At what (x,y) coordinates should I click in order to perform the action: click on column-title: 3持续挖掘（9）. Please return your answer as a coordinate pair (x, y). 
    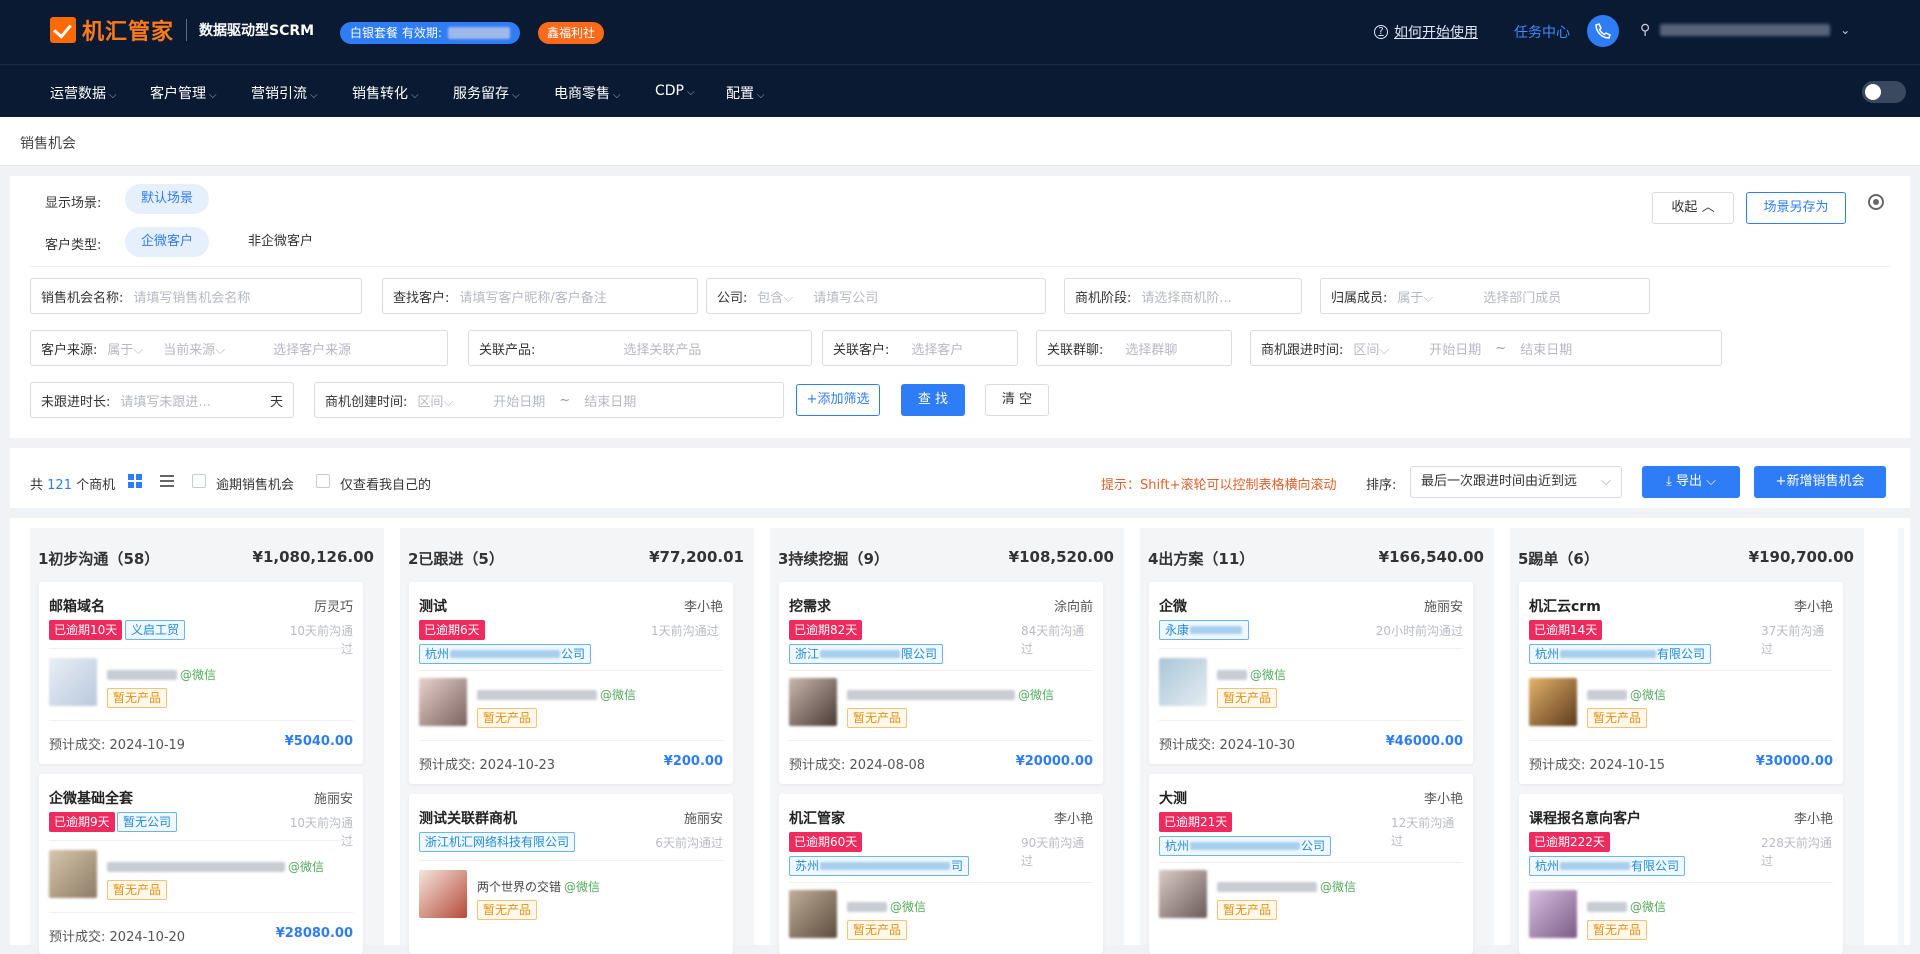
    Looking at the image, I should click on (833, 559).